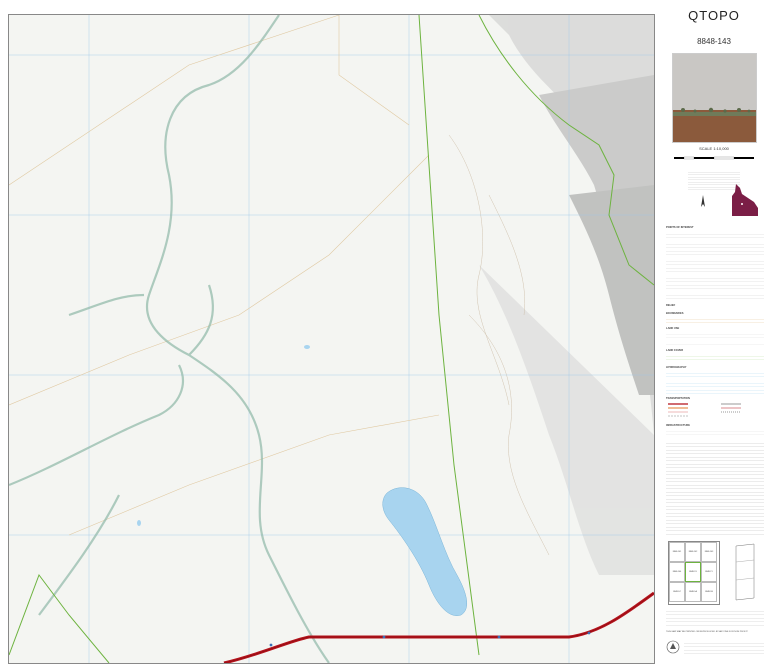  What do you see at coordinates (715, 320) in the screenshot?
I see `legend-boundaries-block` at bounding box center [715, 320].